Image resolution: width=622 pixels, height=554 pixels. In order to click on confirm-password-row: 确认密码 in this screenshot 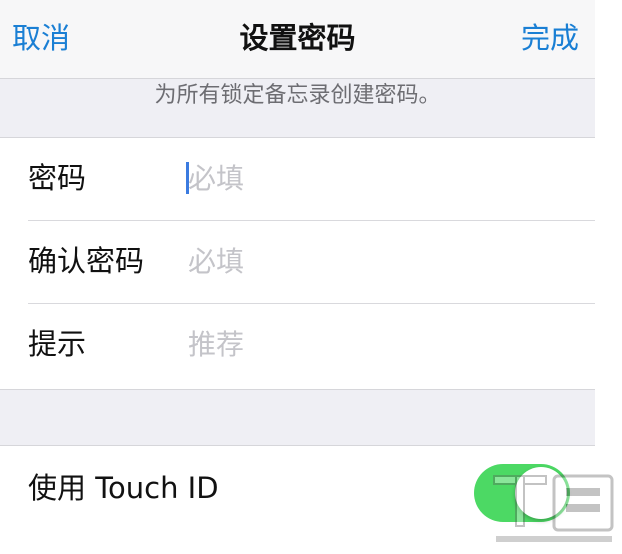, I will do `click(297, 262)`.